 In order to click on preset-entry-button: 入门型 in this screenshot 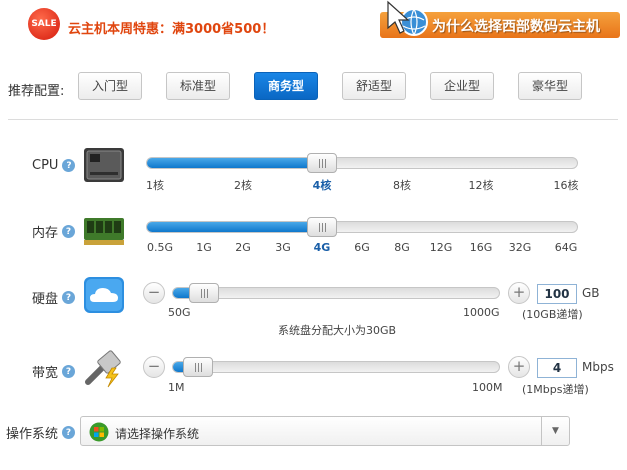, I will do `click(110, 86)`.